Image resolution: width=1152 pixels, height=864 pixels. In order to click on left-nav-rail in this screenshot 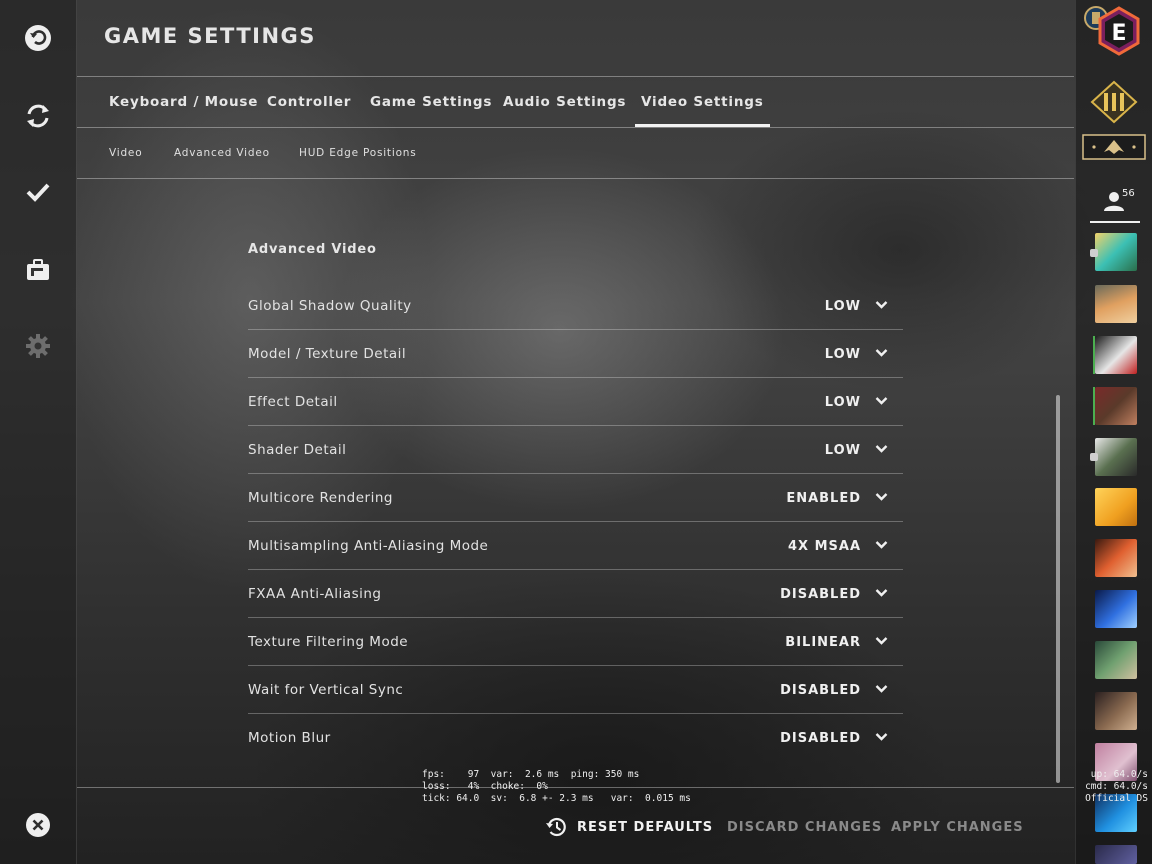, I will do `click(38, 432)`.